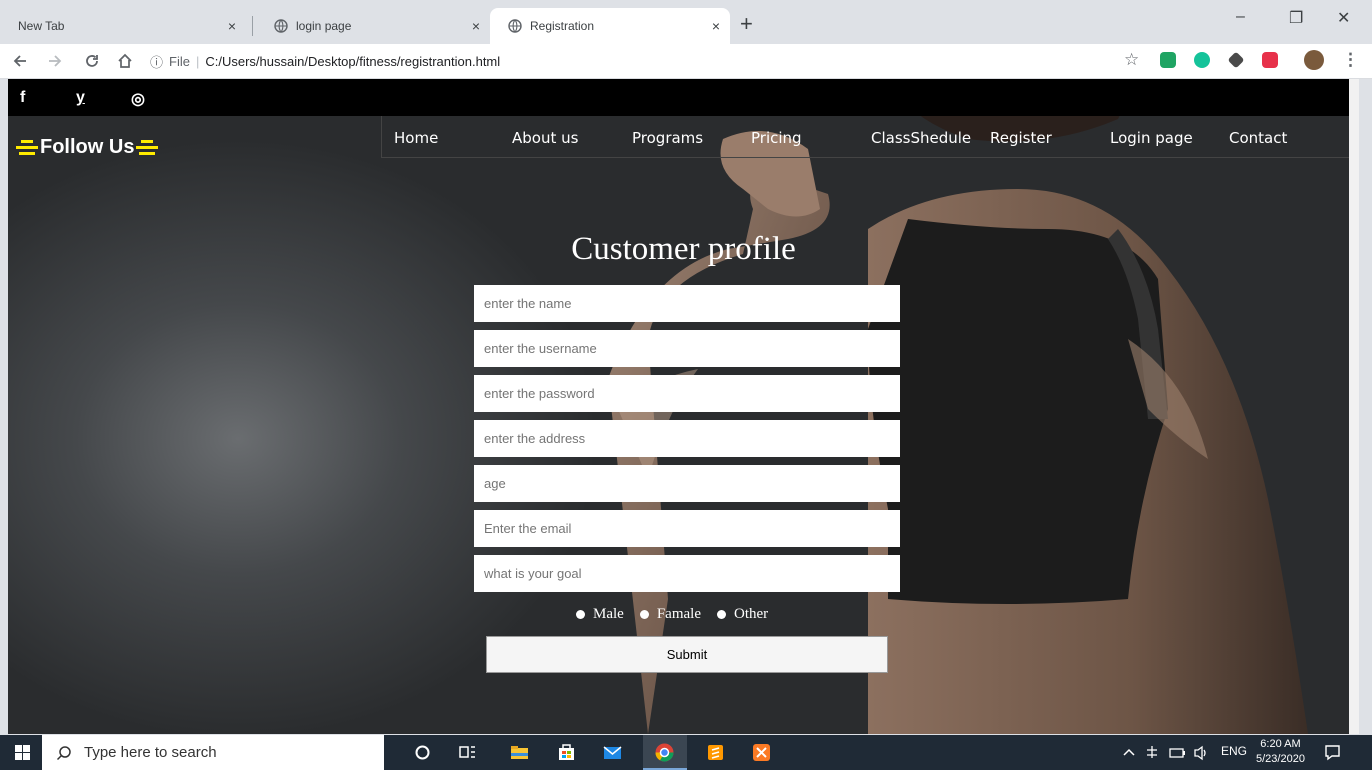 Image resolution: width=1372 pixels, height=770 pixels. Describe the element at coordinates (566, 752) in the screenshot. I see `store-icon` at that location.